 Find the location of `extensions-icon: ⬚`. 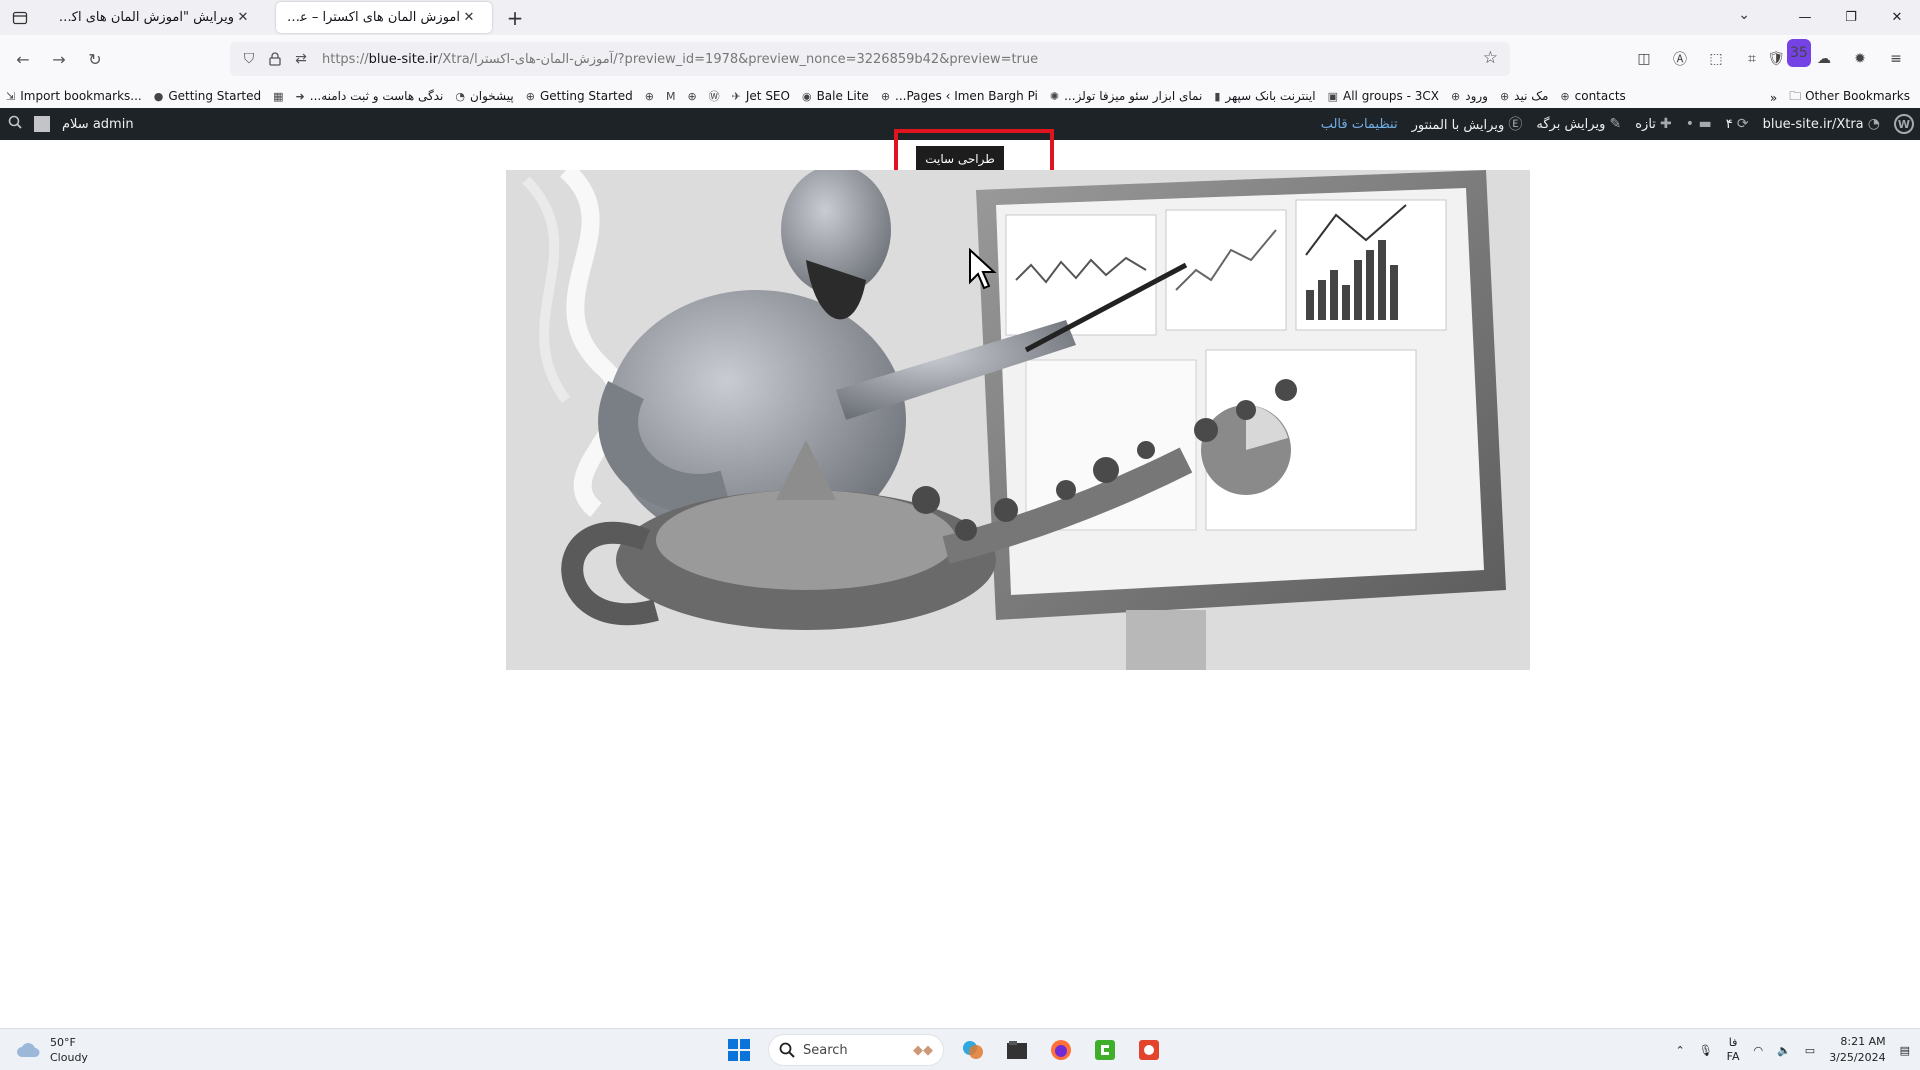

extensions-icon: ⬚ is located at coordinates (1716, 59).